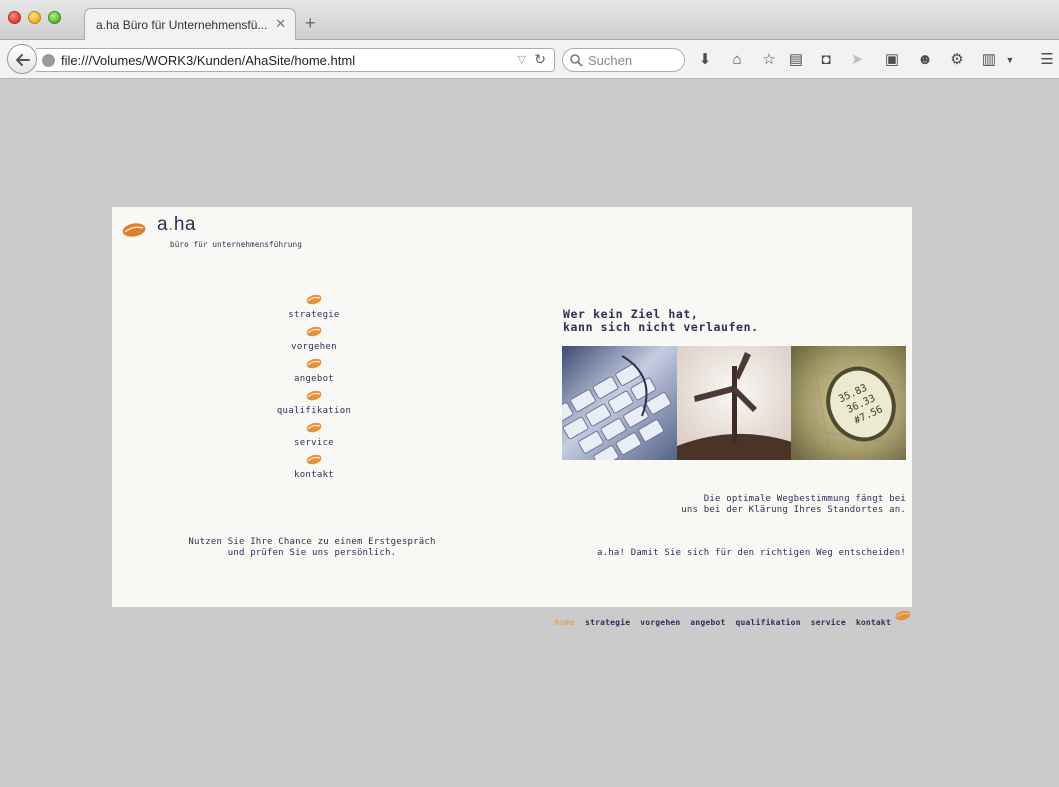 The height and width of the screenshot is (787, 1059). I want to click on footer-link-service: service, so click(828, 622).